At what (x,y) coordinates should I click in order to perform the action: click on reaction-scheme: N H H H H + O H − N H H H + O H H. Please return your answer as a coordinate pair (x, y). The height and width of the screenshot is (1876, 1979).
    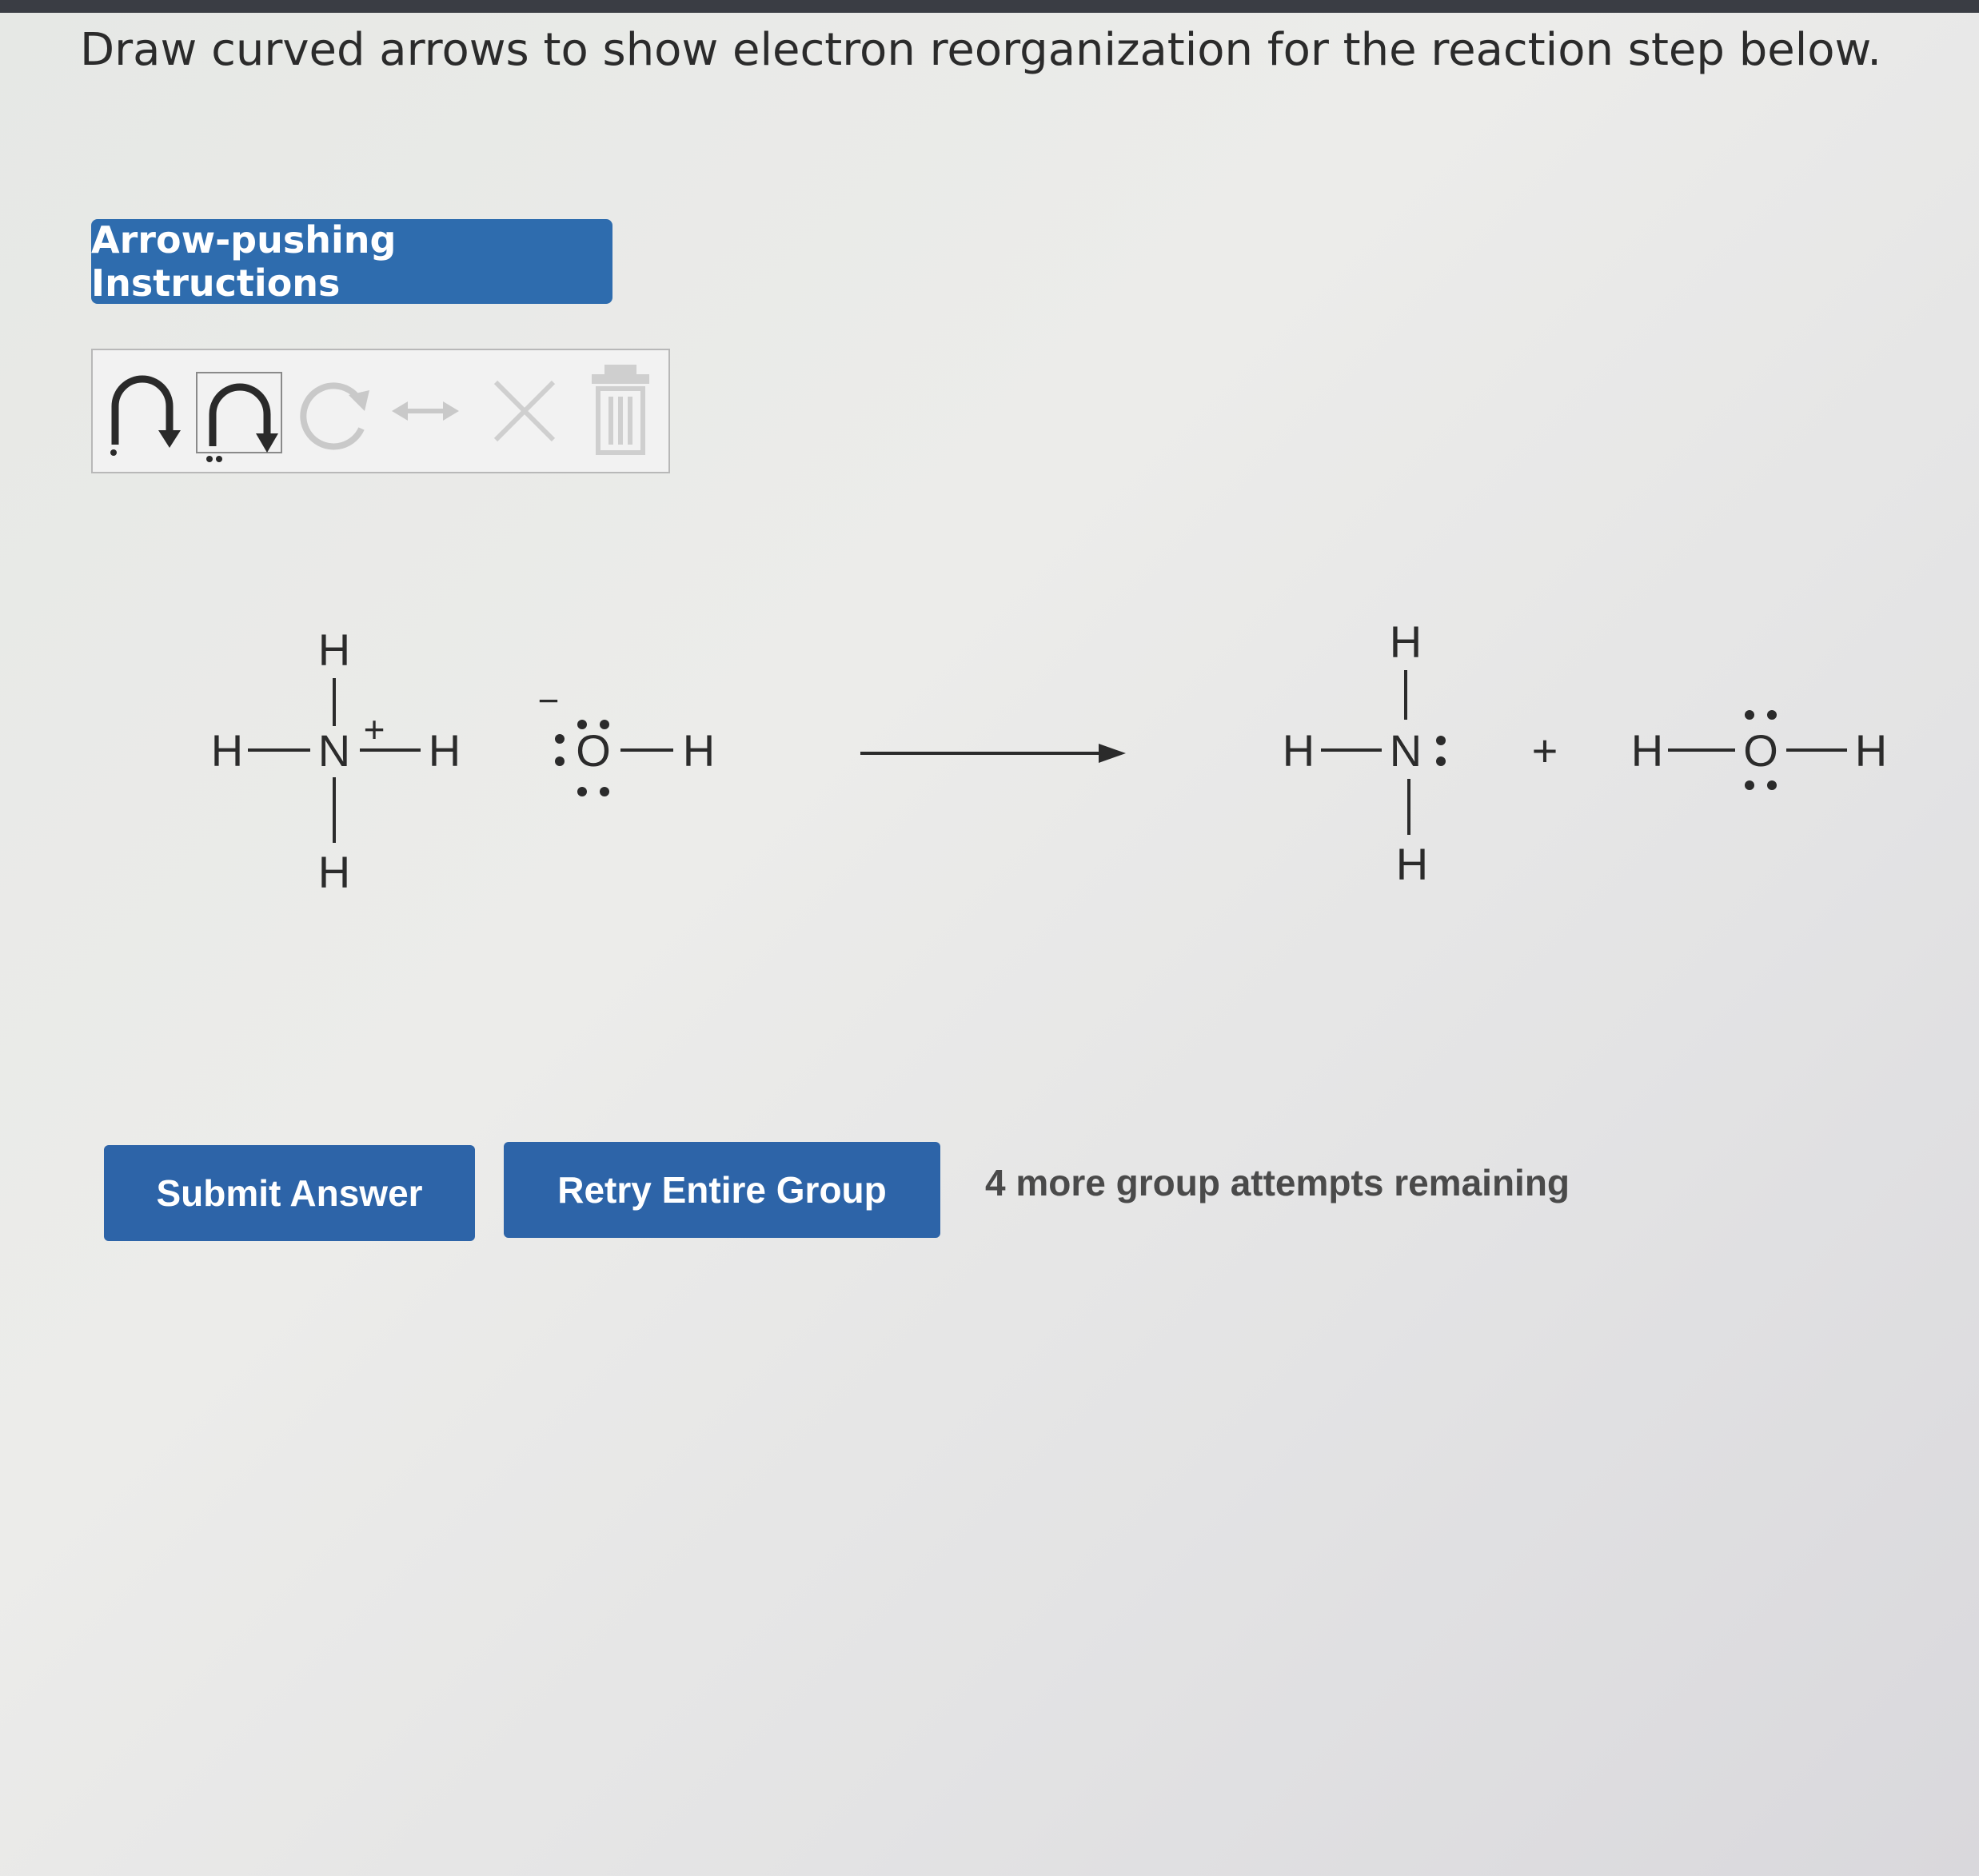
    Looking at the image, I should click on (1049, 757).